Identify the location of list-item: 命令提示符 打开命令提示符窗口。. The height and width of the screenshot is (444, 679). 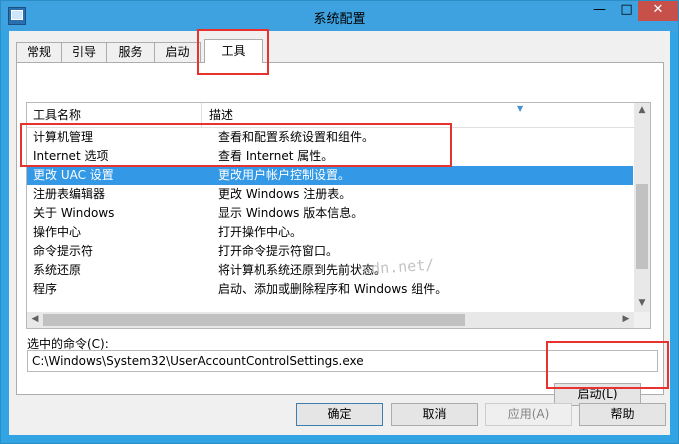
(330, 251).